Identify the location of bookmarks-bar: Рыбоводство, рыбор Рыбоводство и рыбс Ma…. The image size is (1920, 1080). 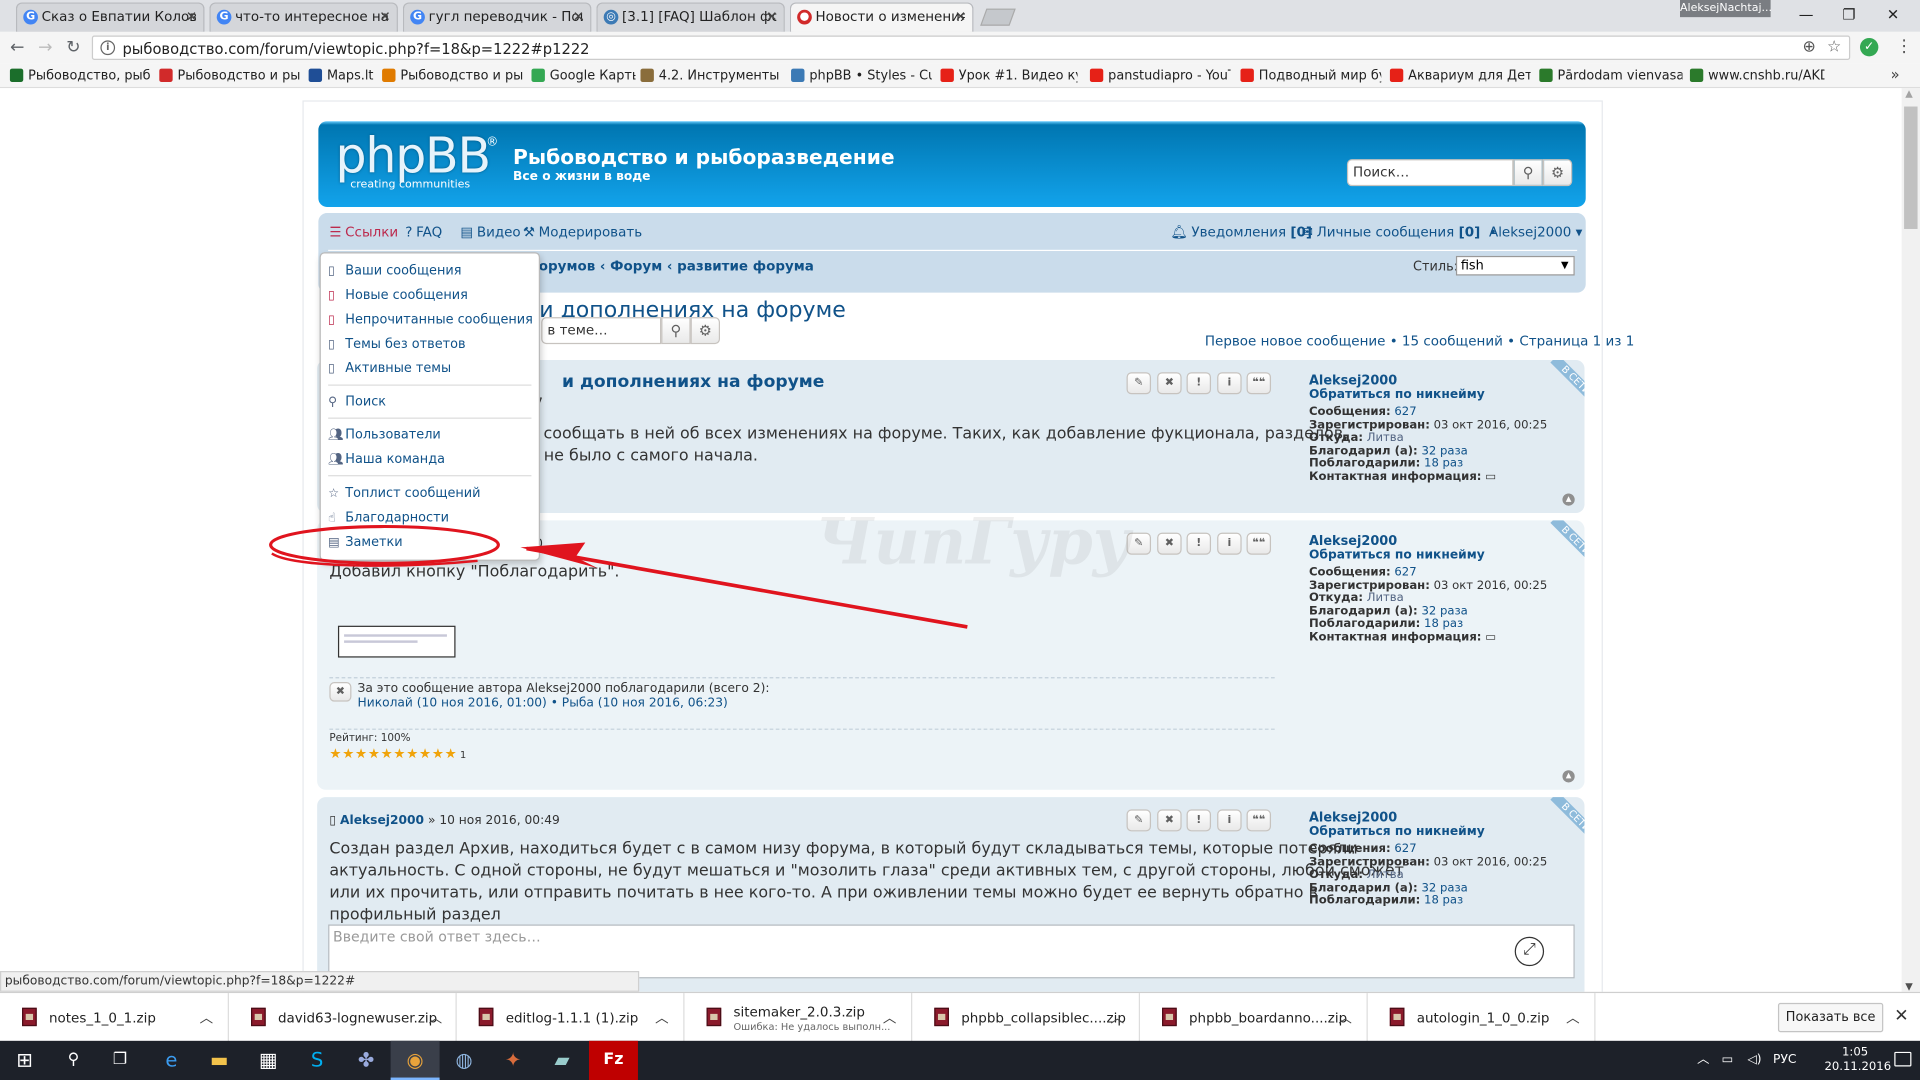
(960, 76).